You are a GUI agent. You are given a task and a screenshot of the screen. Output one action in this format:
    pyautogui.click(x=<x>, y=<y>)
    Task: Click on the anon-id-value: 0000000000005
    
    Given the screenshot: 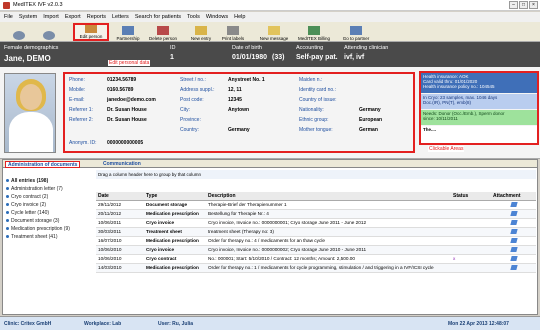 What is the action you would take?
    pyautogui.click(x=125, y=143)
    